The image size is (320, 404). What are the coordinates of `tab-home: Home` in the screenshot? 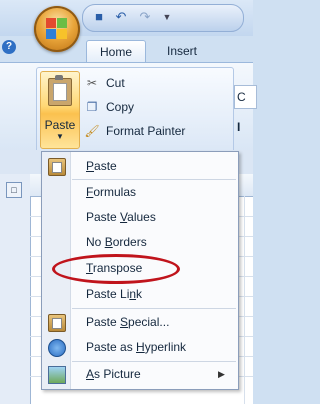 It's located at (116, 51).